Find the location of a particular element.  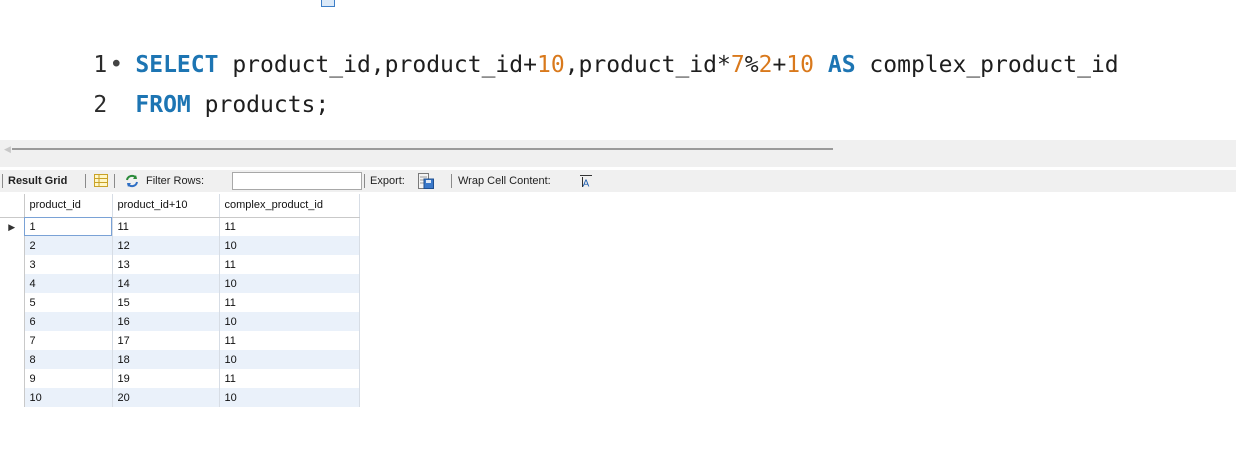

table-cell: 20 is located at coordinates (166, 397).